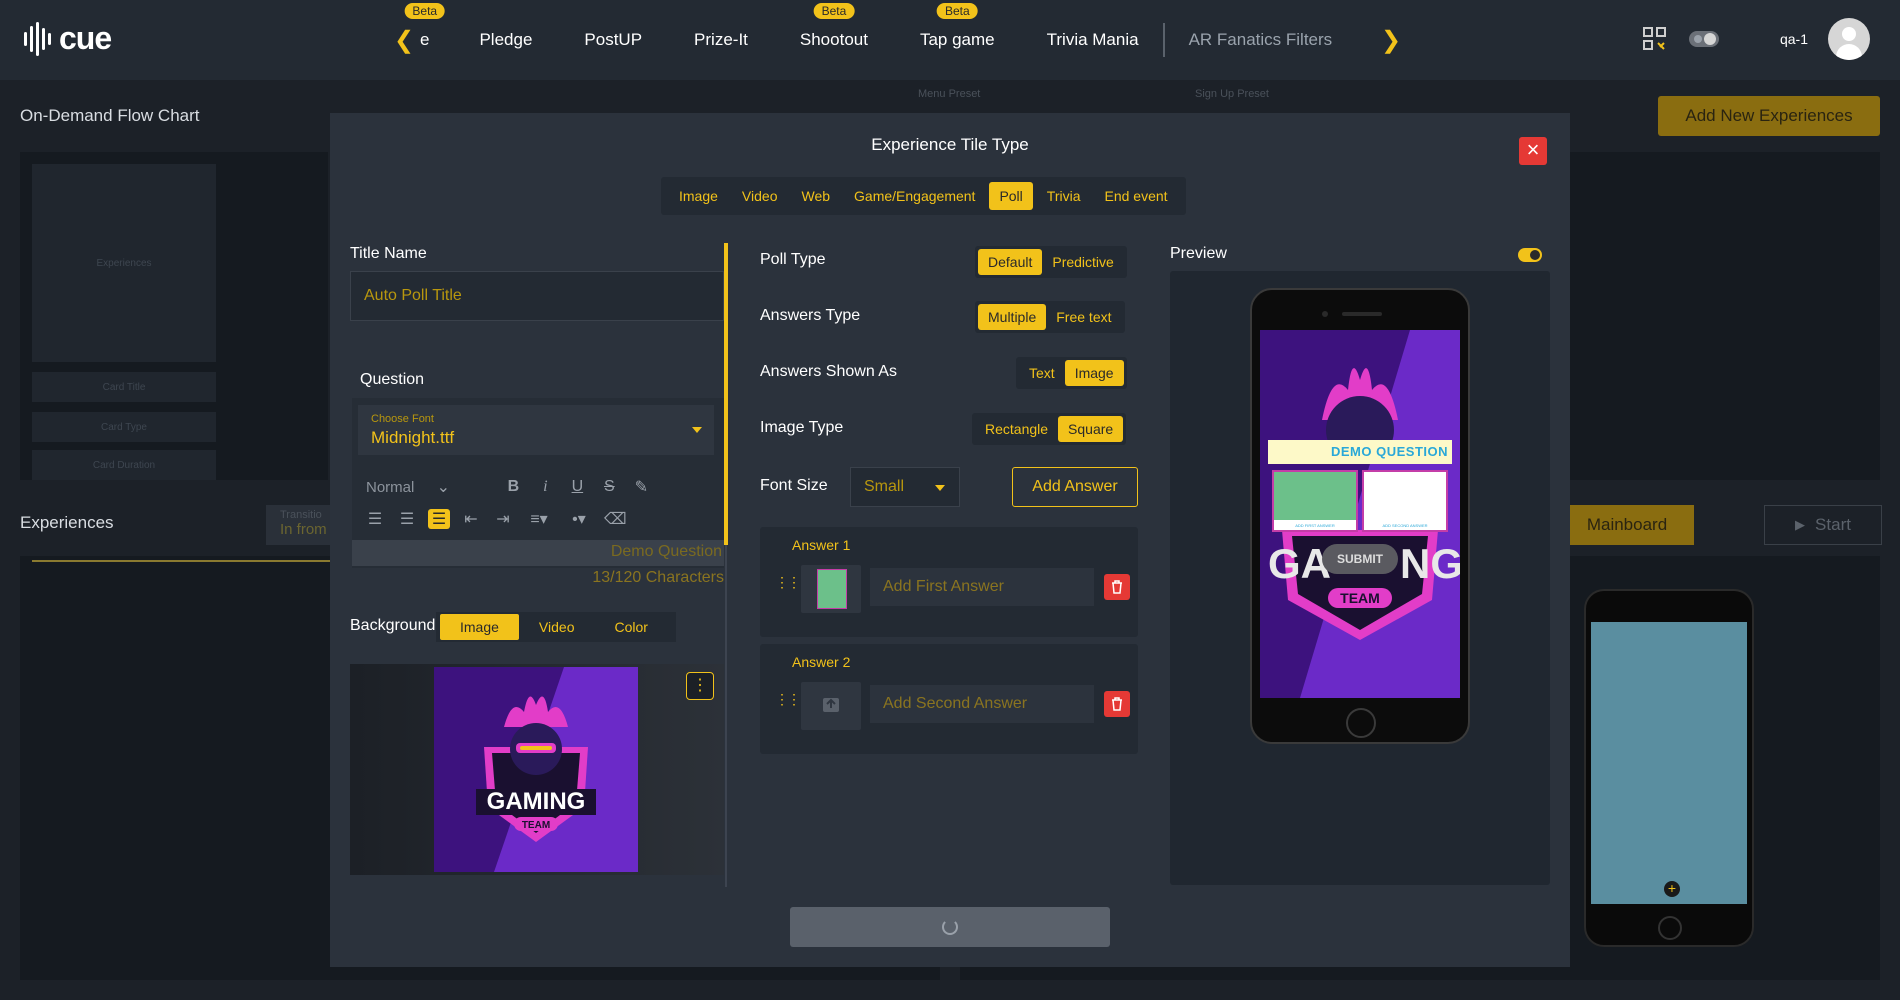 The height and width of the screenshot is (1000, 1900). Describe the element at coordinates (536, 430) in the screenshot. I see `font-select: Choose Font Midnight.ttf` at that location.